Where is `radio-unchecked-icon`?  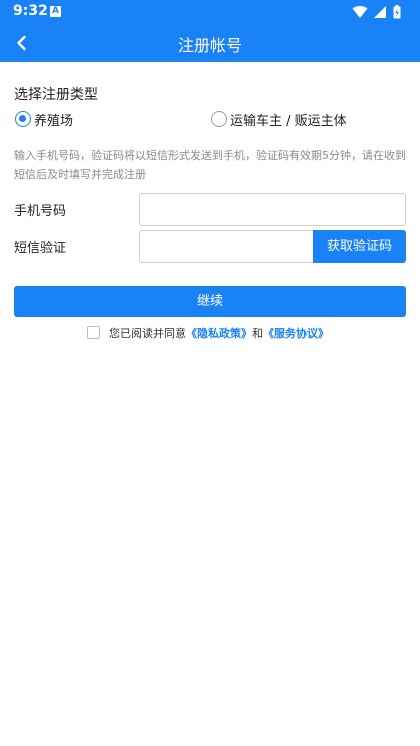
radio-unchecked-icon is located at coordinates (219, 119).